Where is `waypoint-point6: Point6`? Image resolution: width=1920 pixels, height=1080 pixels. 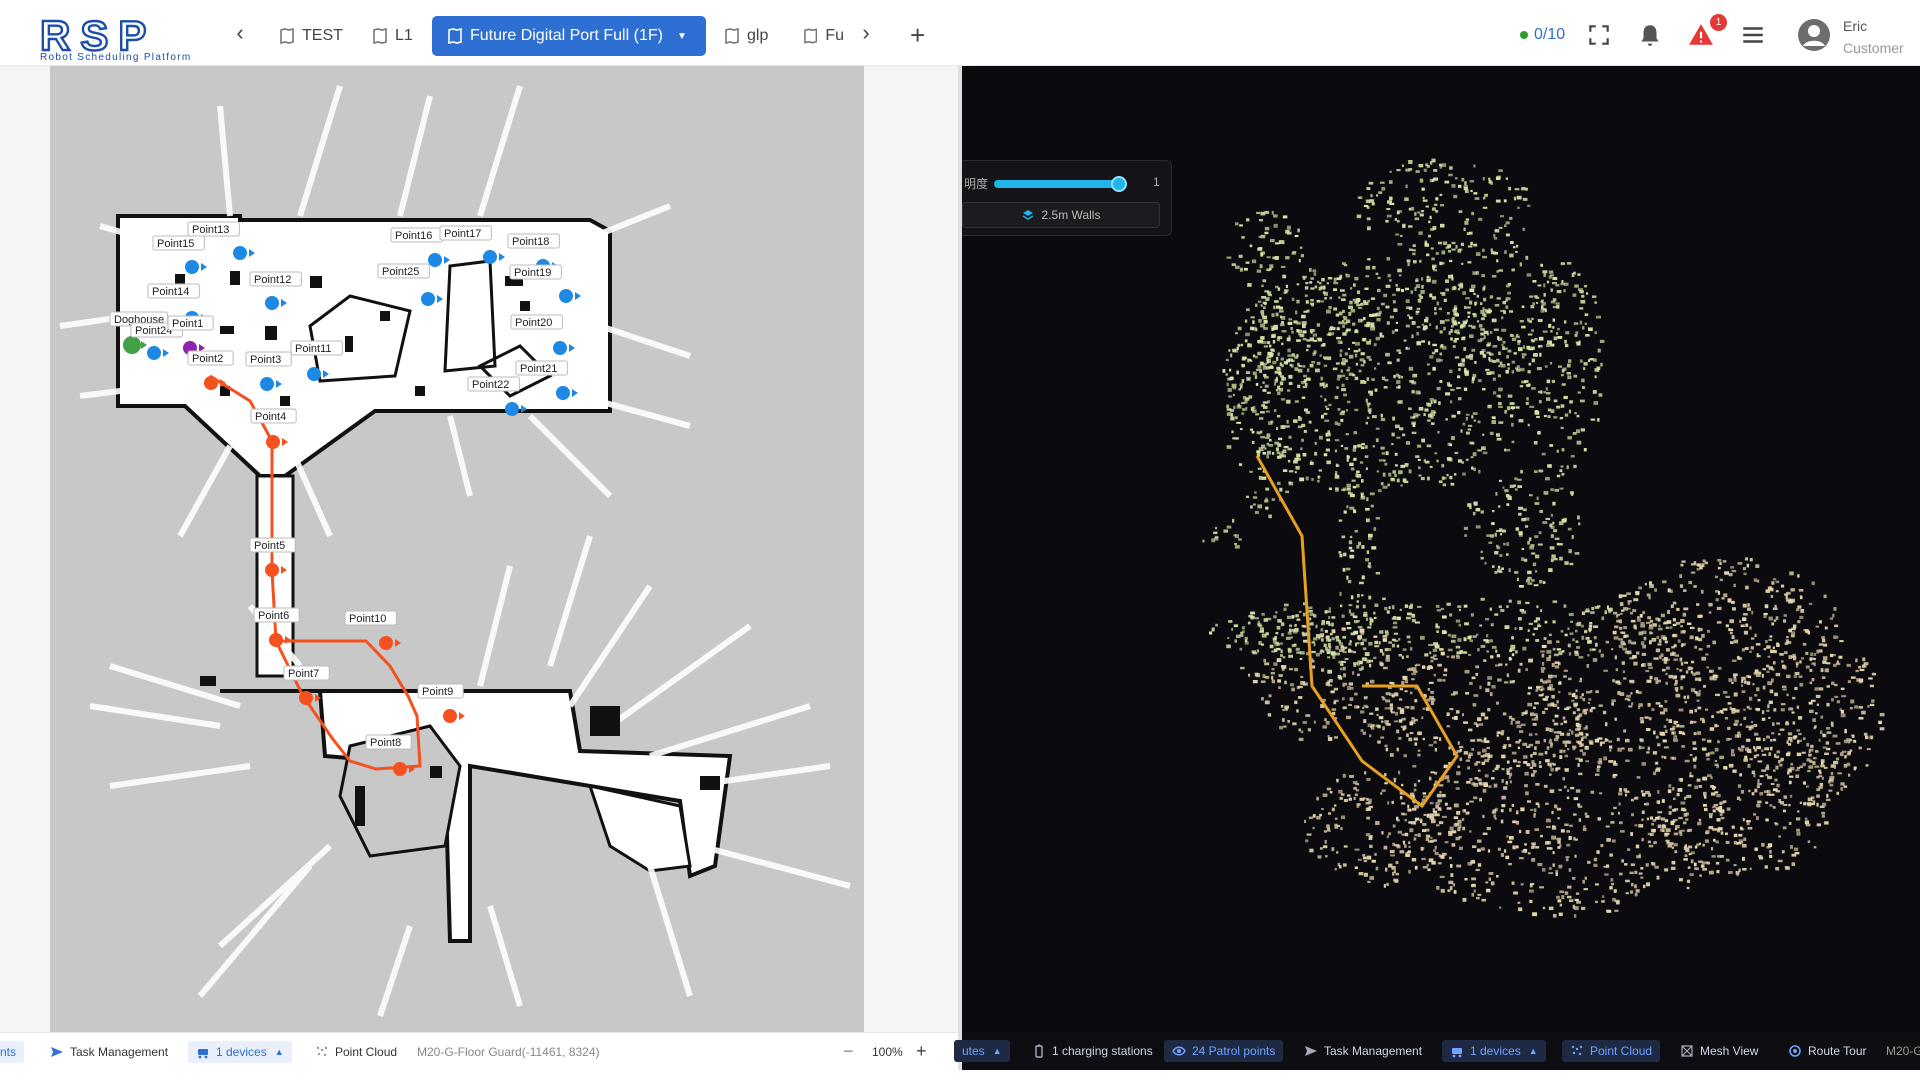
waypoint-point6: Point6 is located at coordinates (276, 627).